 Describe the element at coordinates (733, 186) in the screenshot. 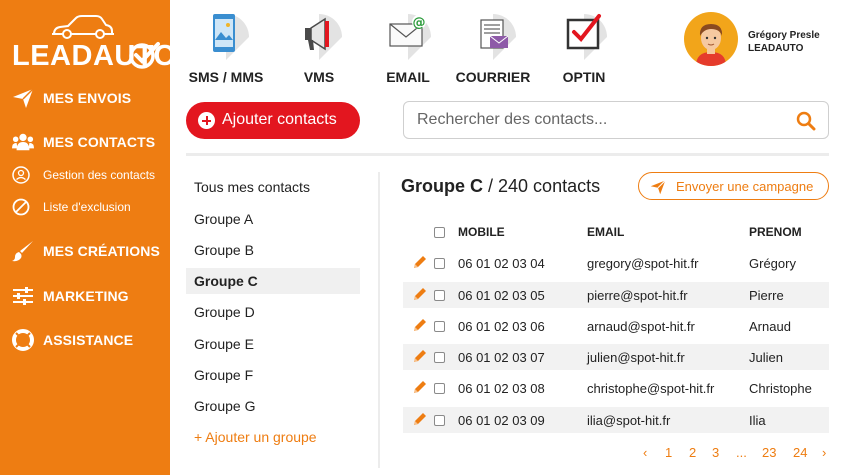

I see `send-campaign-button: Envoyer une campagne` at that location.